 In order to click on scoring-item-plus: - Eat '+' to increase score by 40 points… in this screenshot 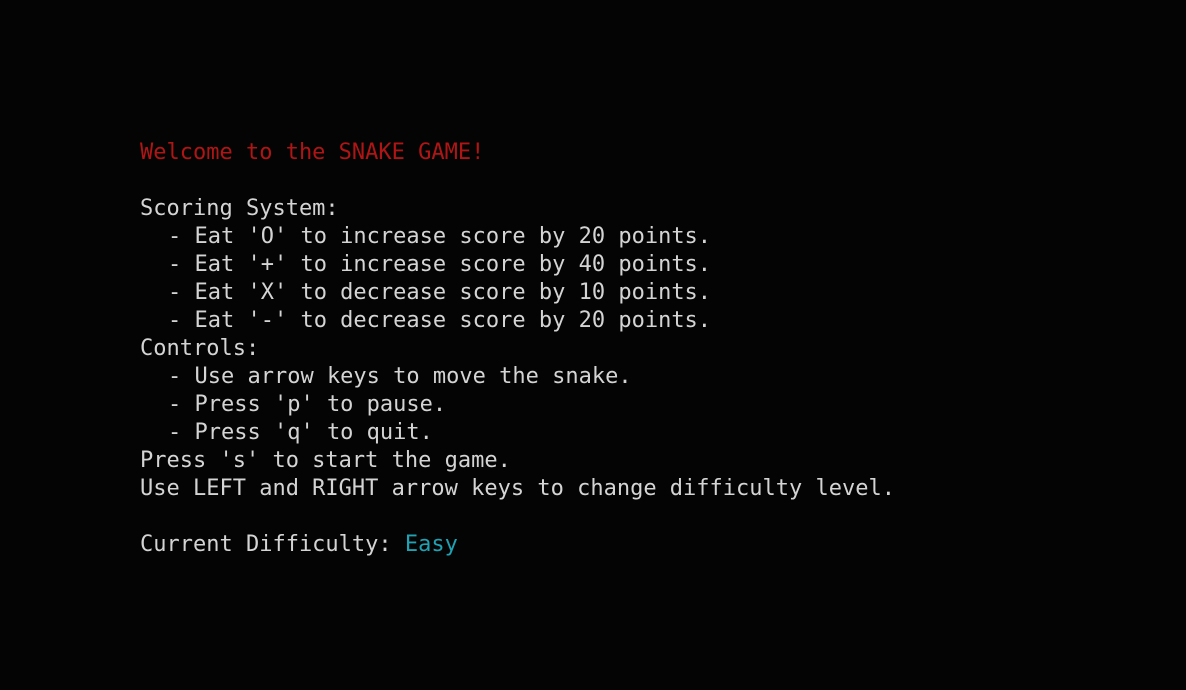, I will do `click(440, 264)`.